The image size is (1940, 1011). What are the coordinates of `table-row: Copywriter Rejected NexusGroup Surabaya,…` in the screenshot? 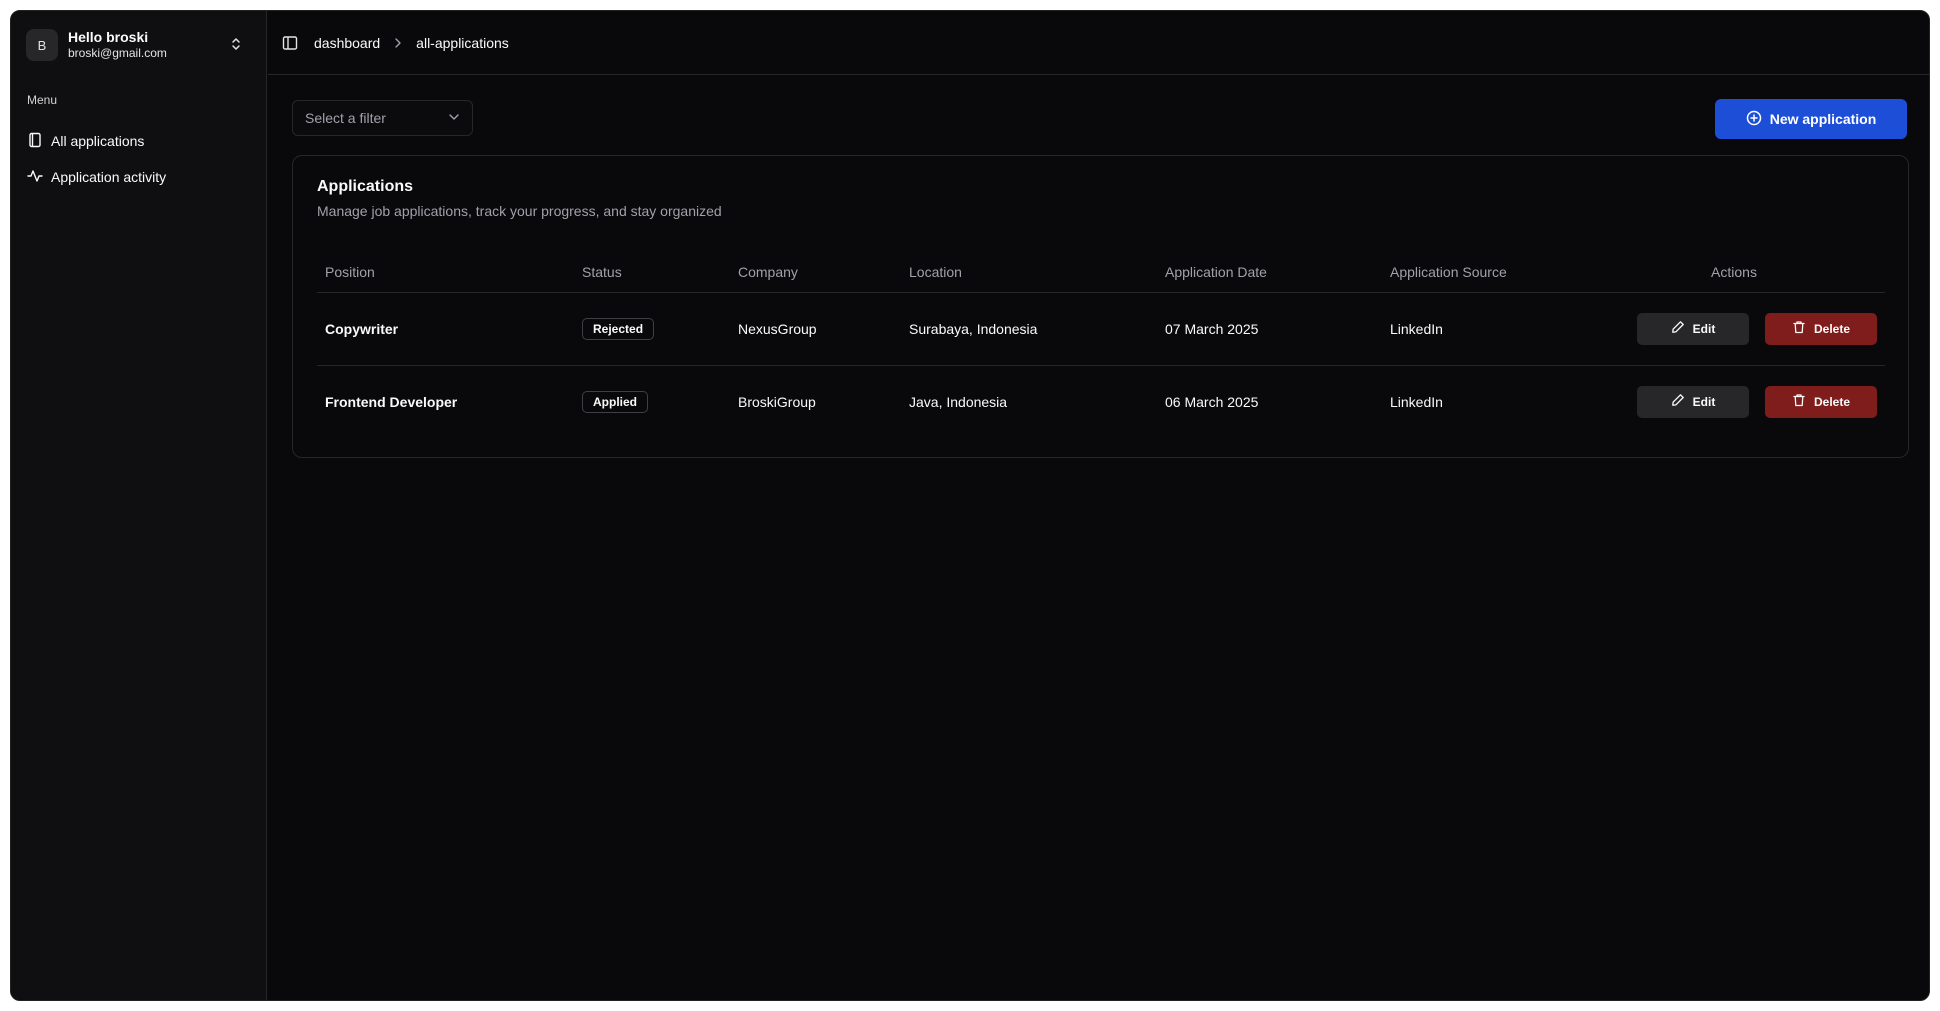 It's located at (1101, 328).